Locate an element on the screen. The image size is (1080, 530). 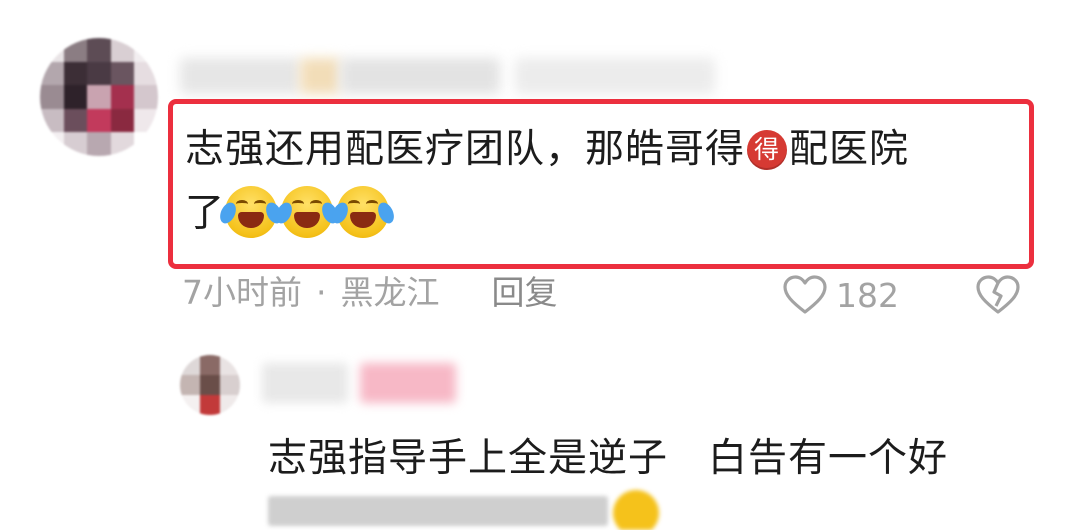
comment-text-line1-end: 配医院 is located at coordinates (849, 149).